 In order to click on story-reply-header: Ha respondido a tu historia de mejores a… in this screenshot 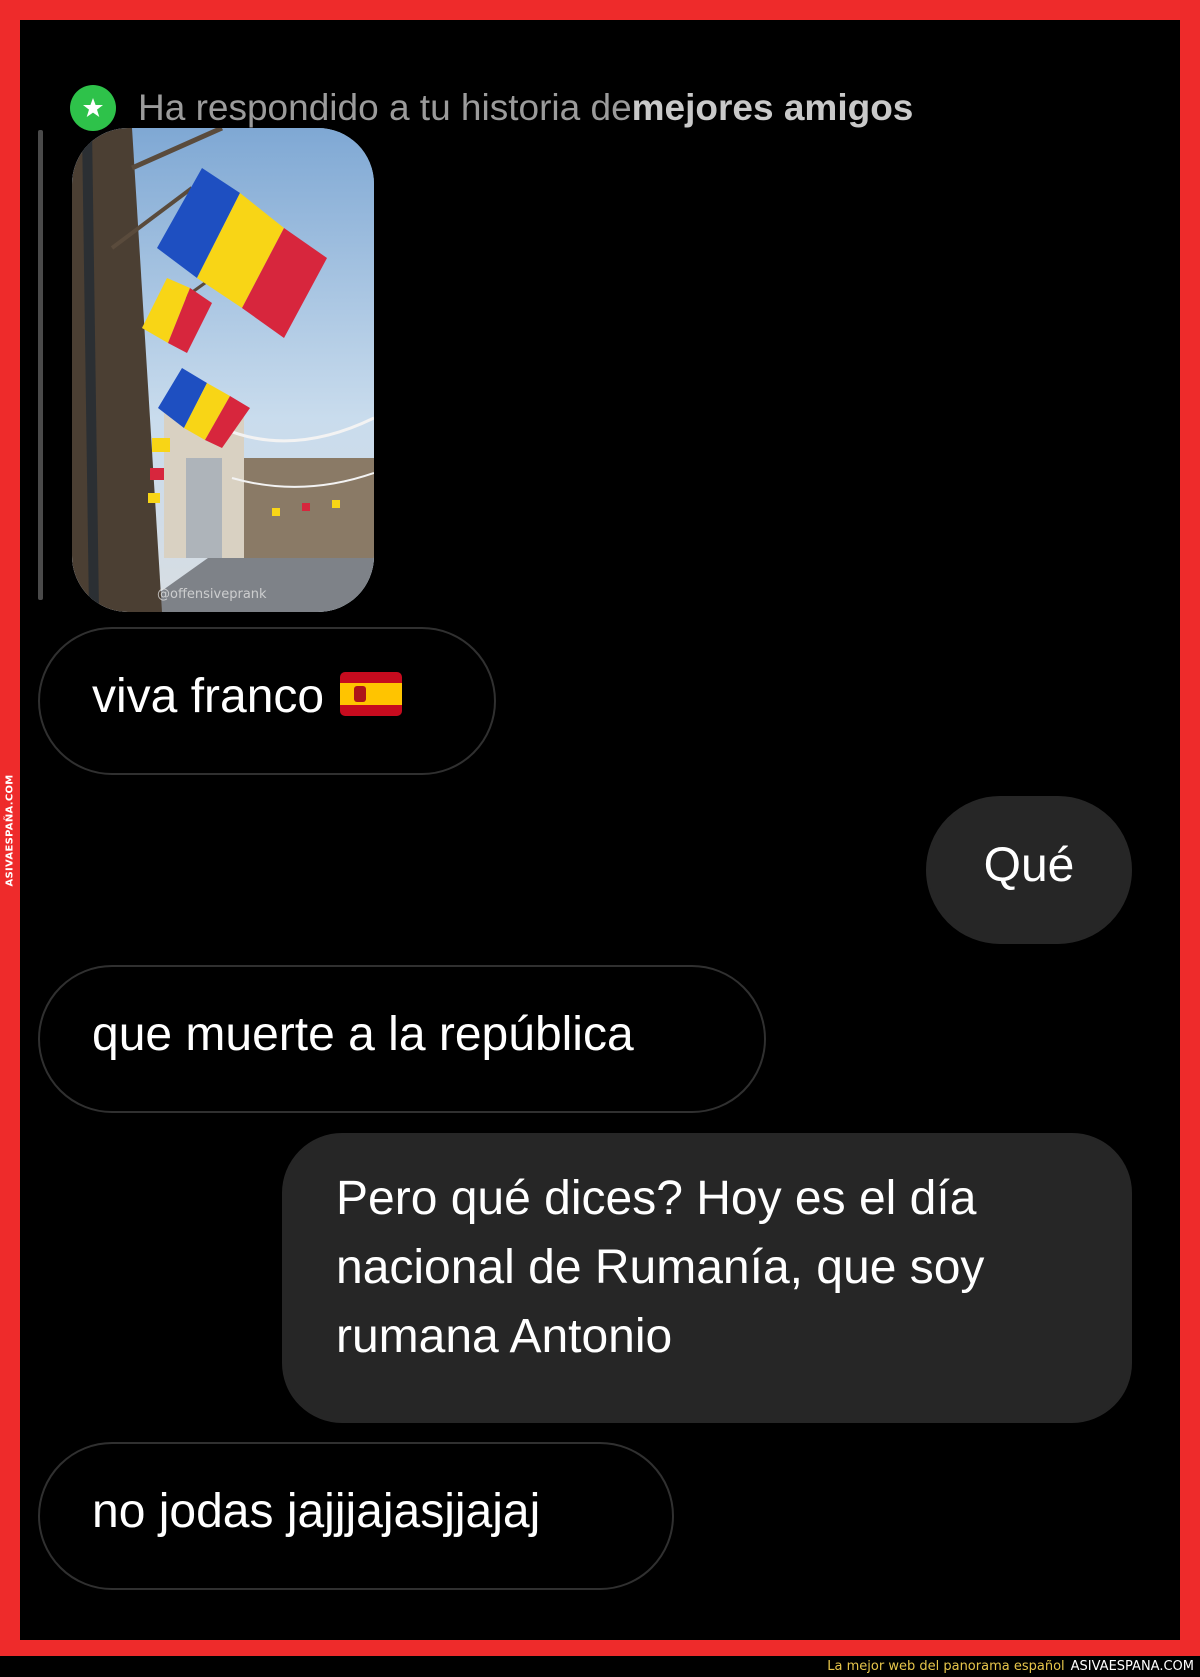, I will do `click(491, 108)`.